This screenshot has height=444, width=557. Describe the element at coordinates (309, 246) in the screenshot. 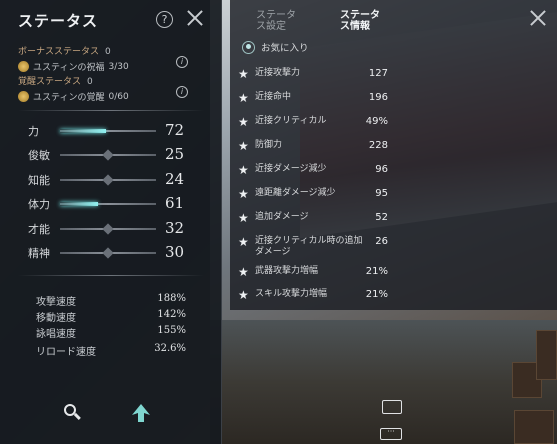

I see `detail-label: 近接クリティカル時の追加ダメージ` at that location.